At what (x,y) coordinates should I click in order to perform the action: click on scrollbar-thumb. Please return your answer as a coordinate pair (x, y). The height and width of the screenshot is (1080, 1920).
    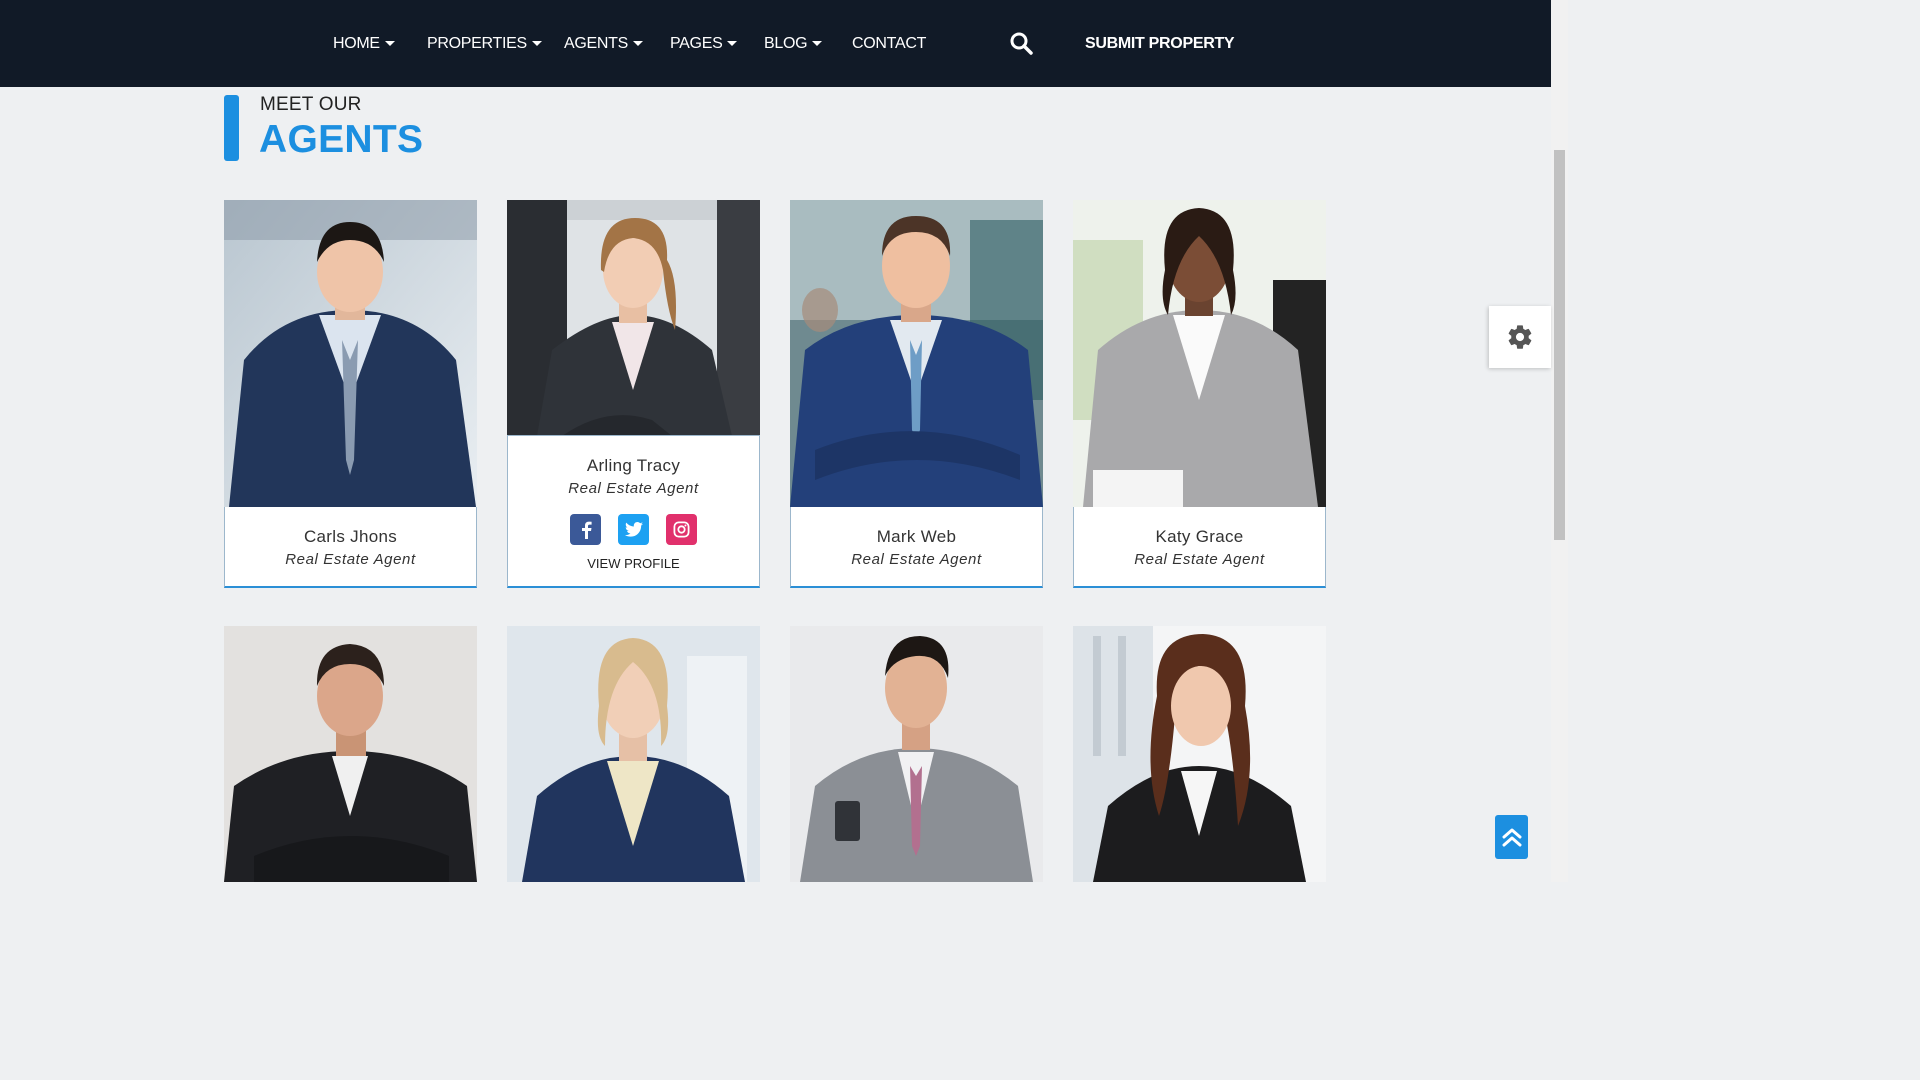
    Looking at the image, I should click on (1559, 345).